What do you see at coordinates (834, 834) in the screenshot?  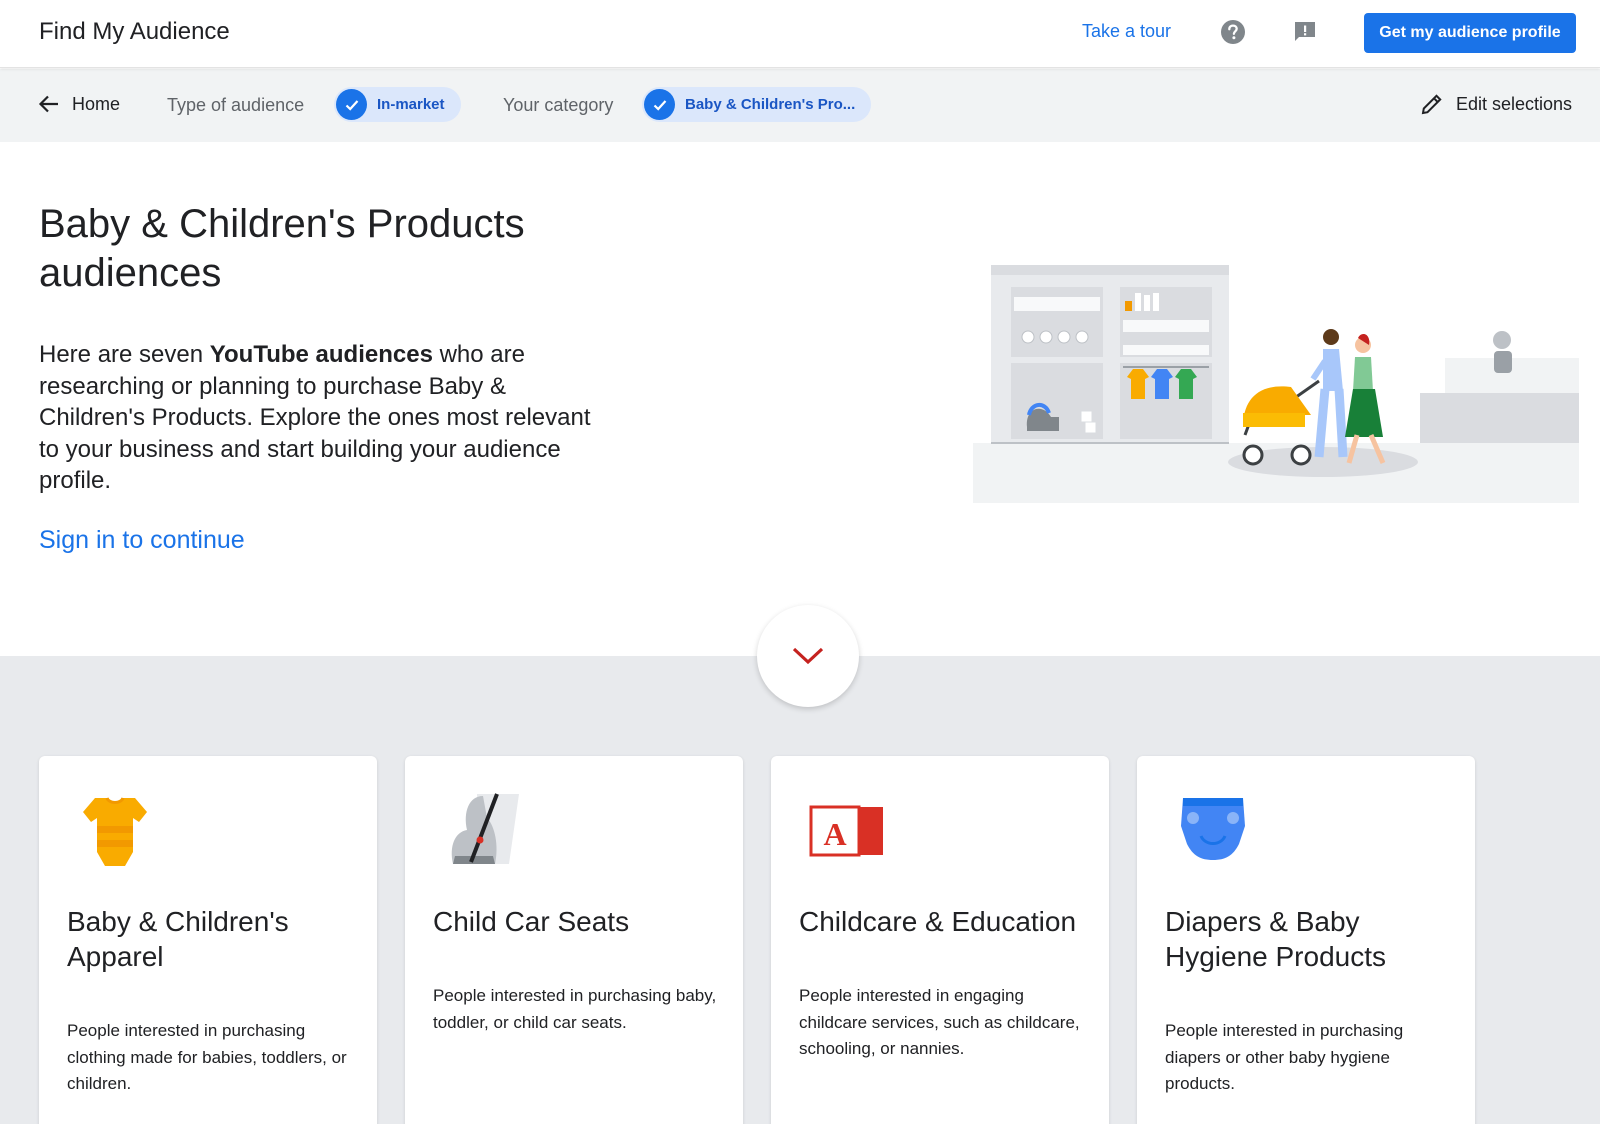 I see `block-letter: A` at bounding box center [834, 834].